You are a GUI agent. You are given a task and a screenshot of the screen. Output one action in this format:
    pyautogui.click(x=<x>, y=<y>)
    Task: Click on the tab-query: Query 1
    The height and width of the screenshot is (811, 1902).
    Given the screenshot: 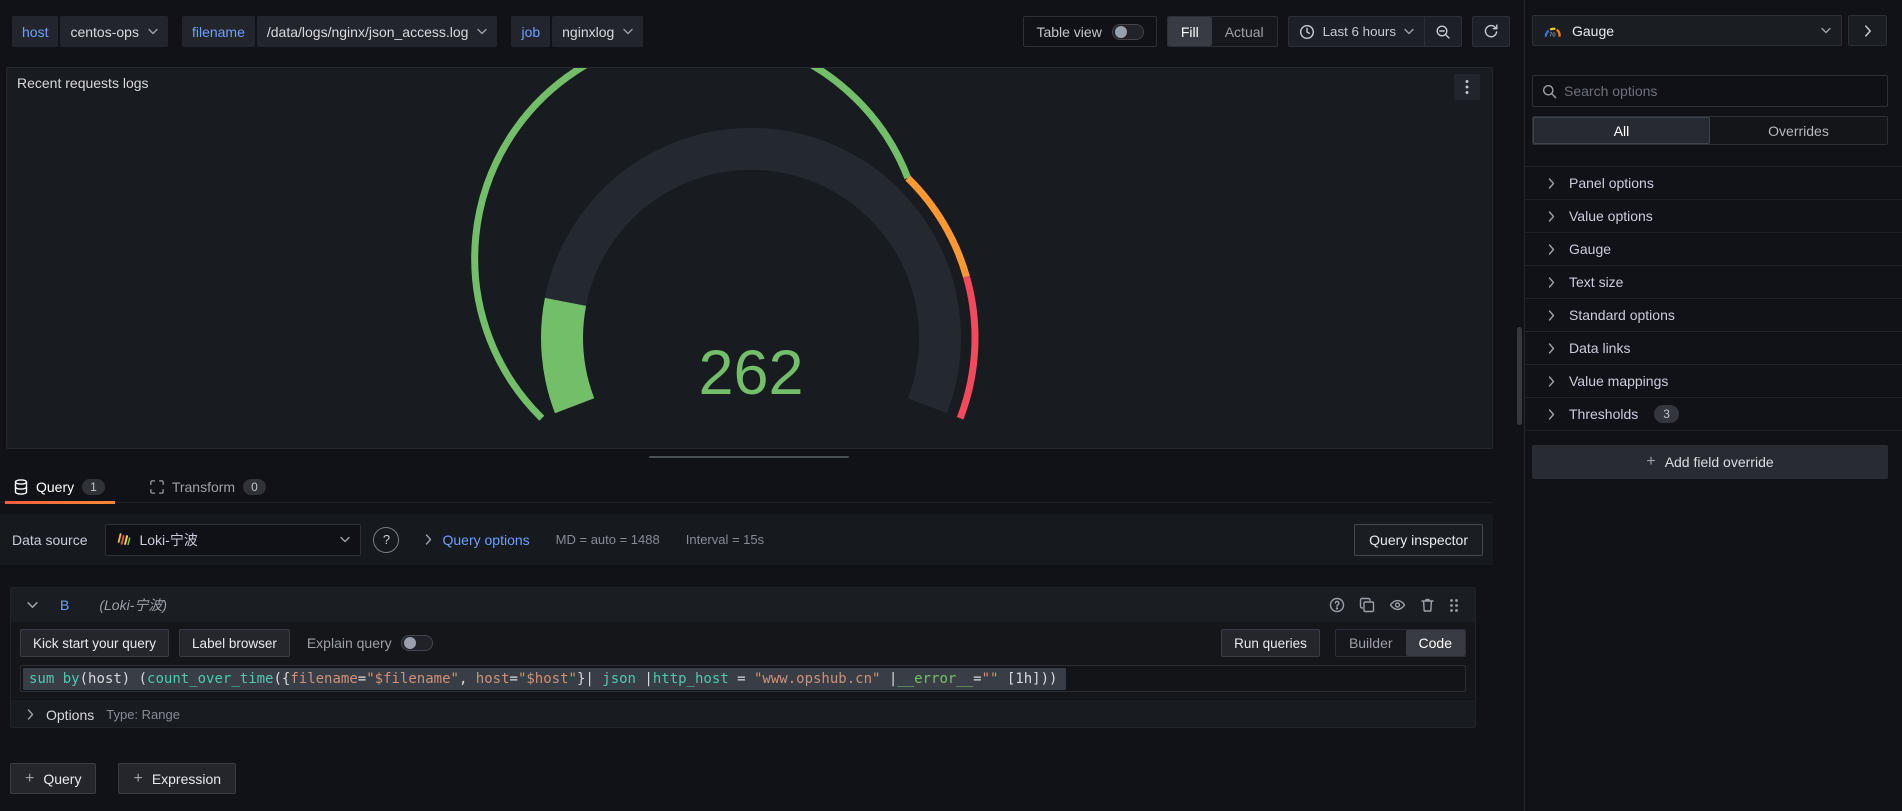 What is the action you would take?
    pyautogui.click(x=60, y=490)
    